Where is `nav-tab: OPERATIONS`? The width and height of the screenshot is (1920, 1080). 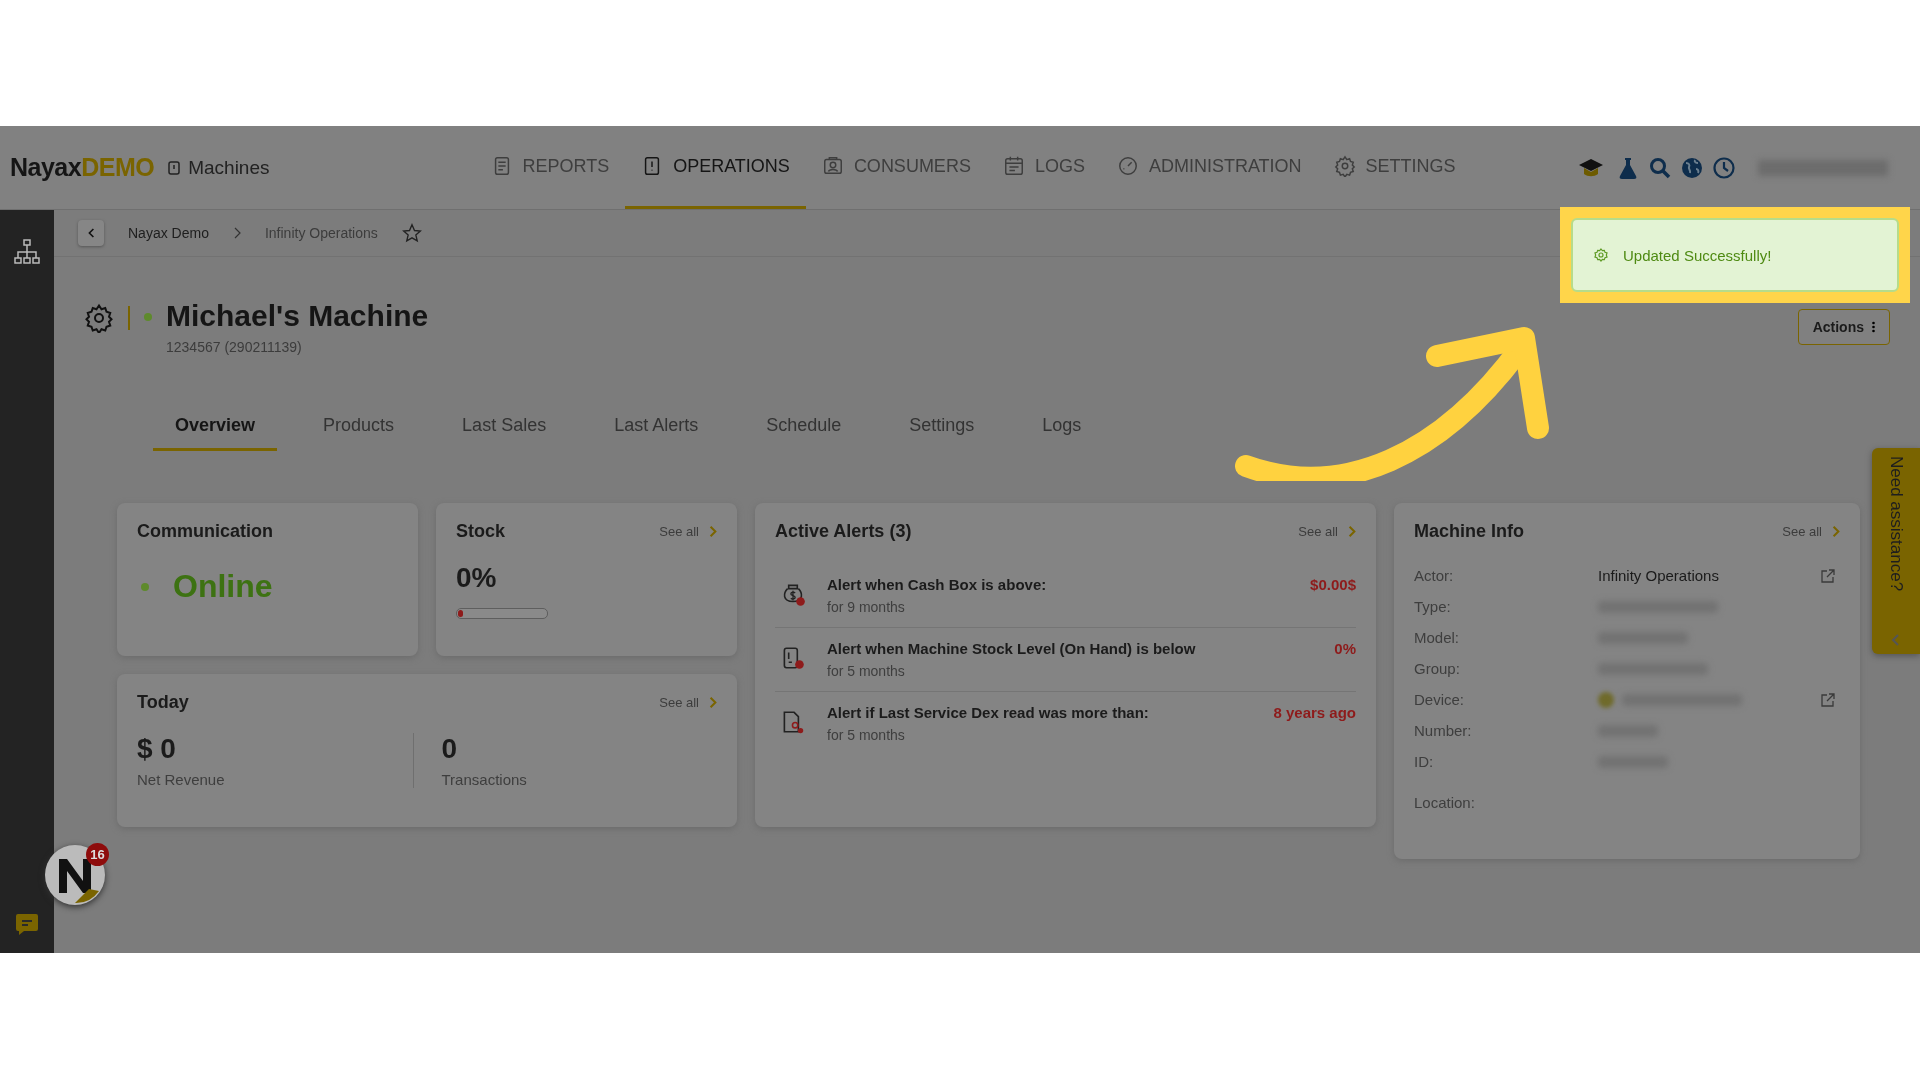
nav-tab: OPERATIONS is located at coordinates (715, 167).